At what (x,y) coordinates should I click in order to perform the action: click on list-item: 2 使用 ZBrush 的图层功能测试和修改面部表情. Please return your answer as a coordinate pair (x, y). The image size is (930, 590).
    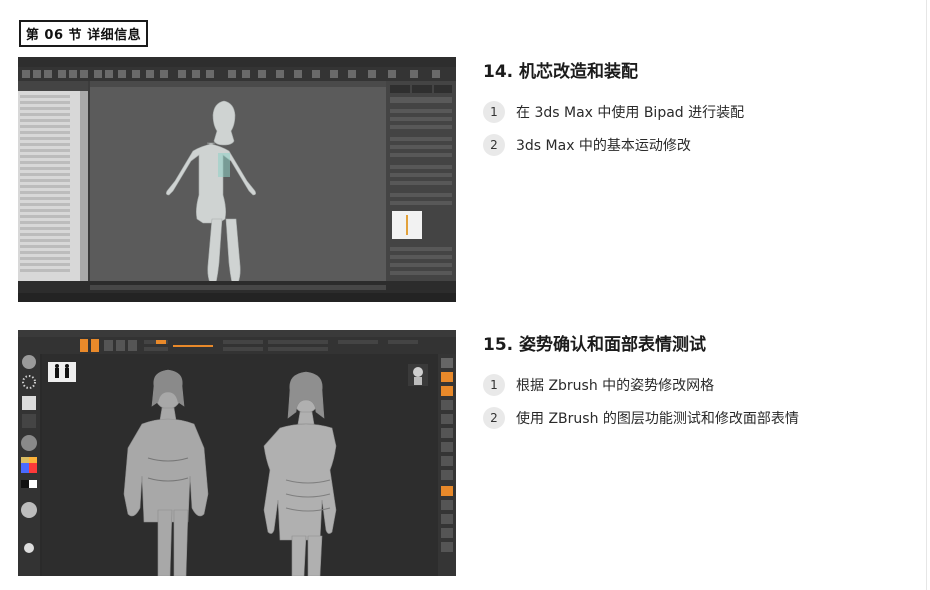
    Looking at the image, I should click on (698, 418).